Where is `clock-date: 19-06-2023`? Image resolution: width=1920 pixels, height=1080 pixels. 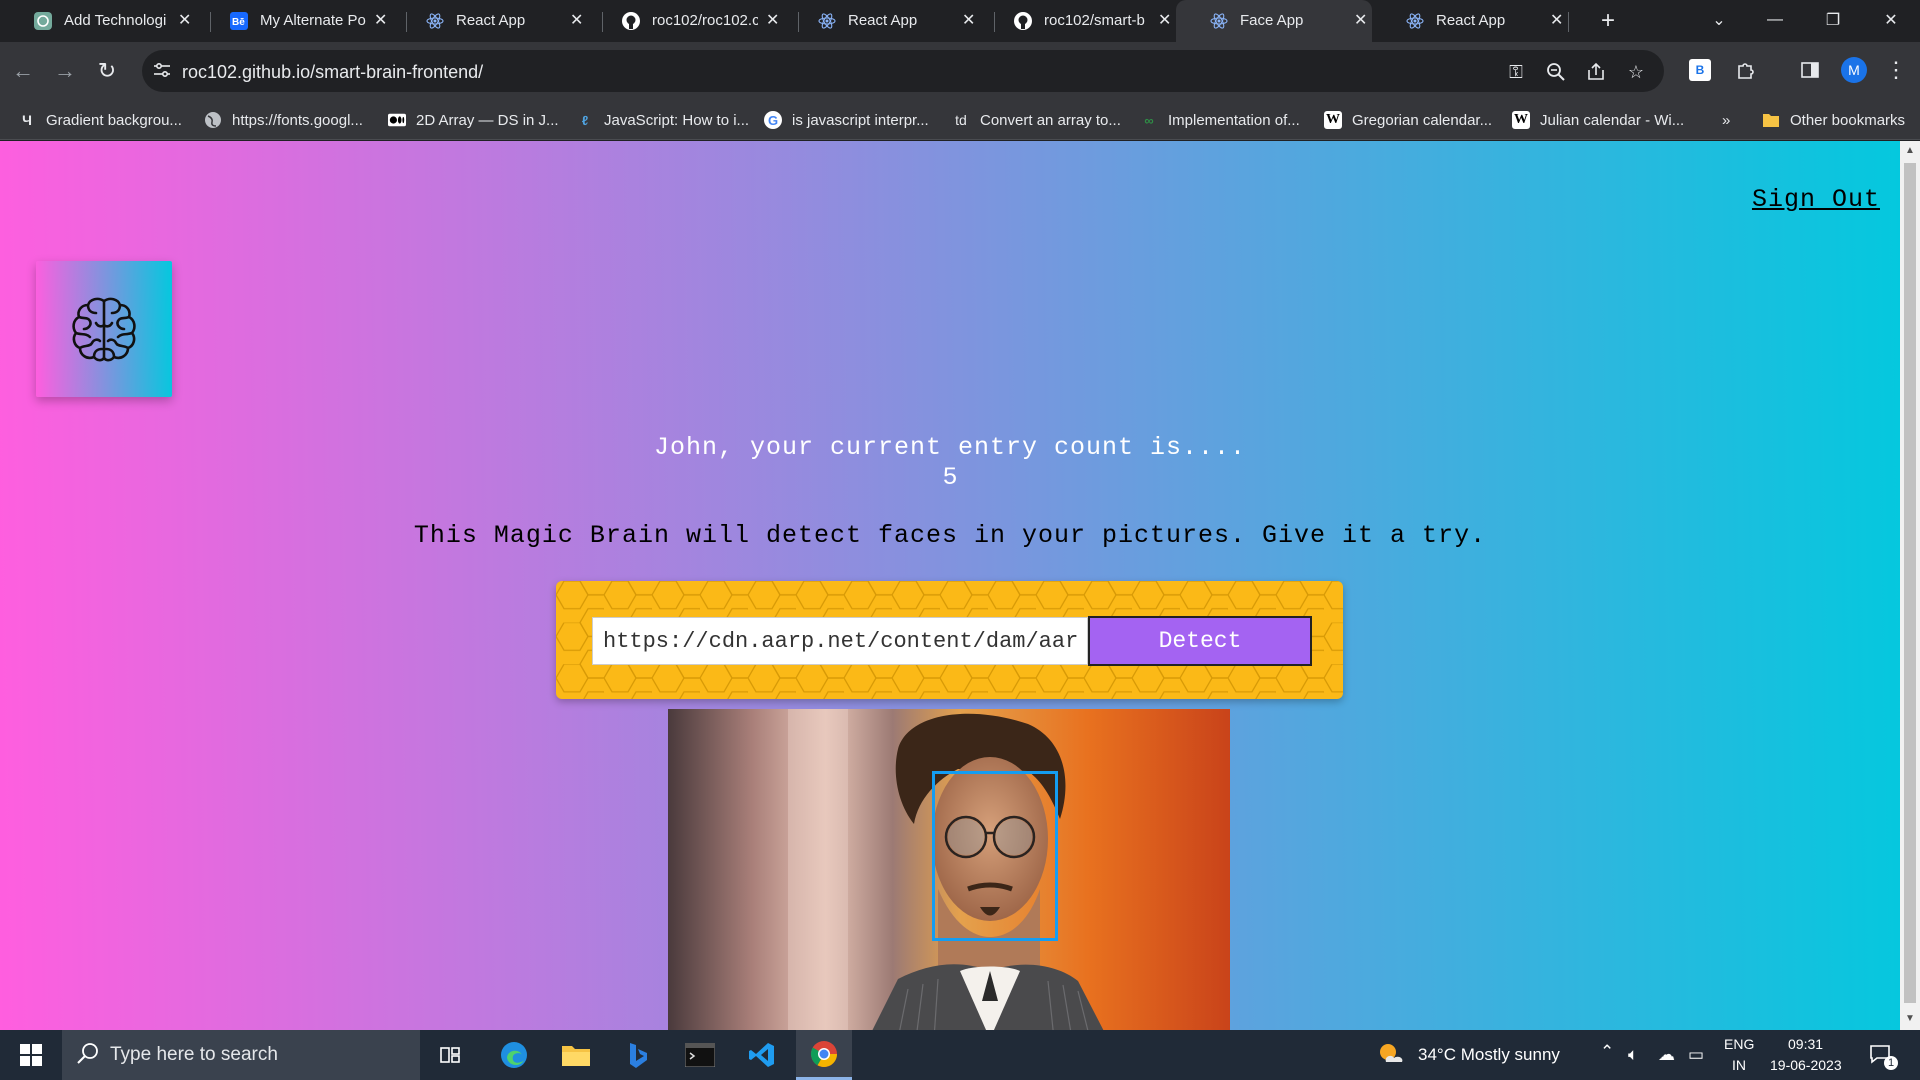 clock-date: 19-06-2023 is located at coordinates (1806, 1065).